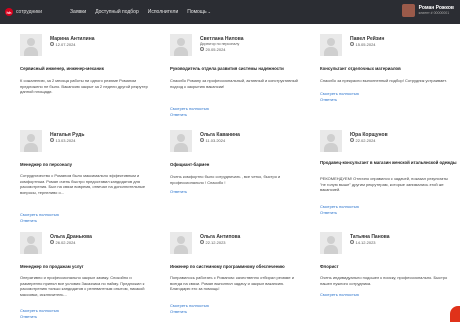  What do you see at coordinates (52, 266) in the screenshot?
I see `vacancy-title: Менеджер по продажам услуг` at bounding box center [52, 266].